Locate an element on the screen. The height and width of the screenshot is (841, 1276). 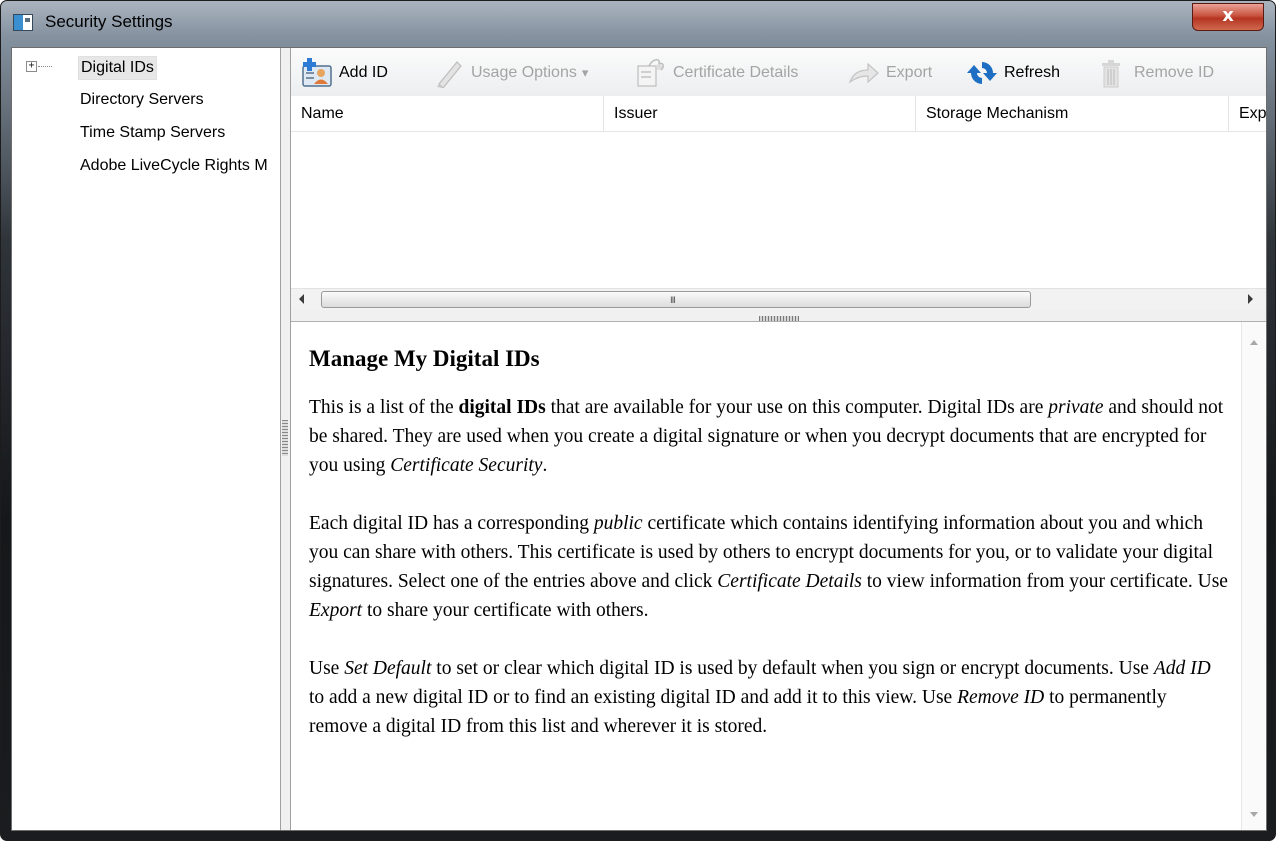
horizontal-splitter is located at coordinates (778, 316).